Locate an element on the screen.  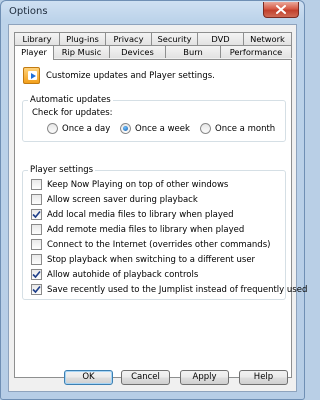
checkbox-allow-autohide: Allow autohide of playback controls is located at coordinates (114, 274).